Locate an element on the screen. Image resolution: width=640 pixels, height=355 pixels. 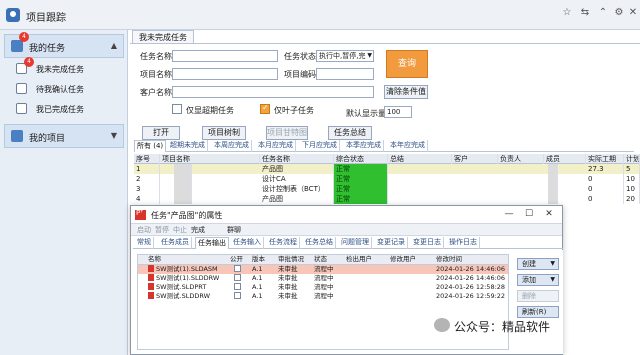
sidebar-item-finished: 我已完成任务 is located at coordinates (70, 109).